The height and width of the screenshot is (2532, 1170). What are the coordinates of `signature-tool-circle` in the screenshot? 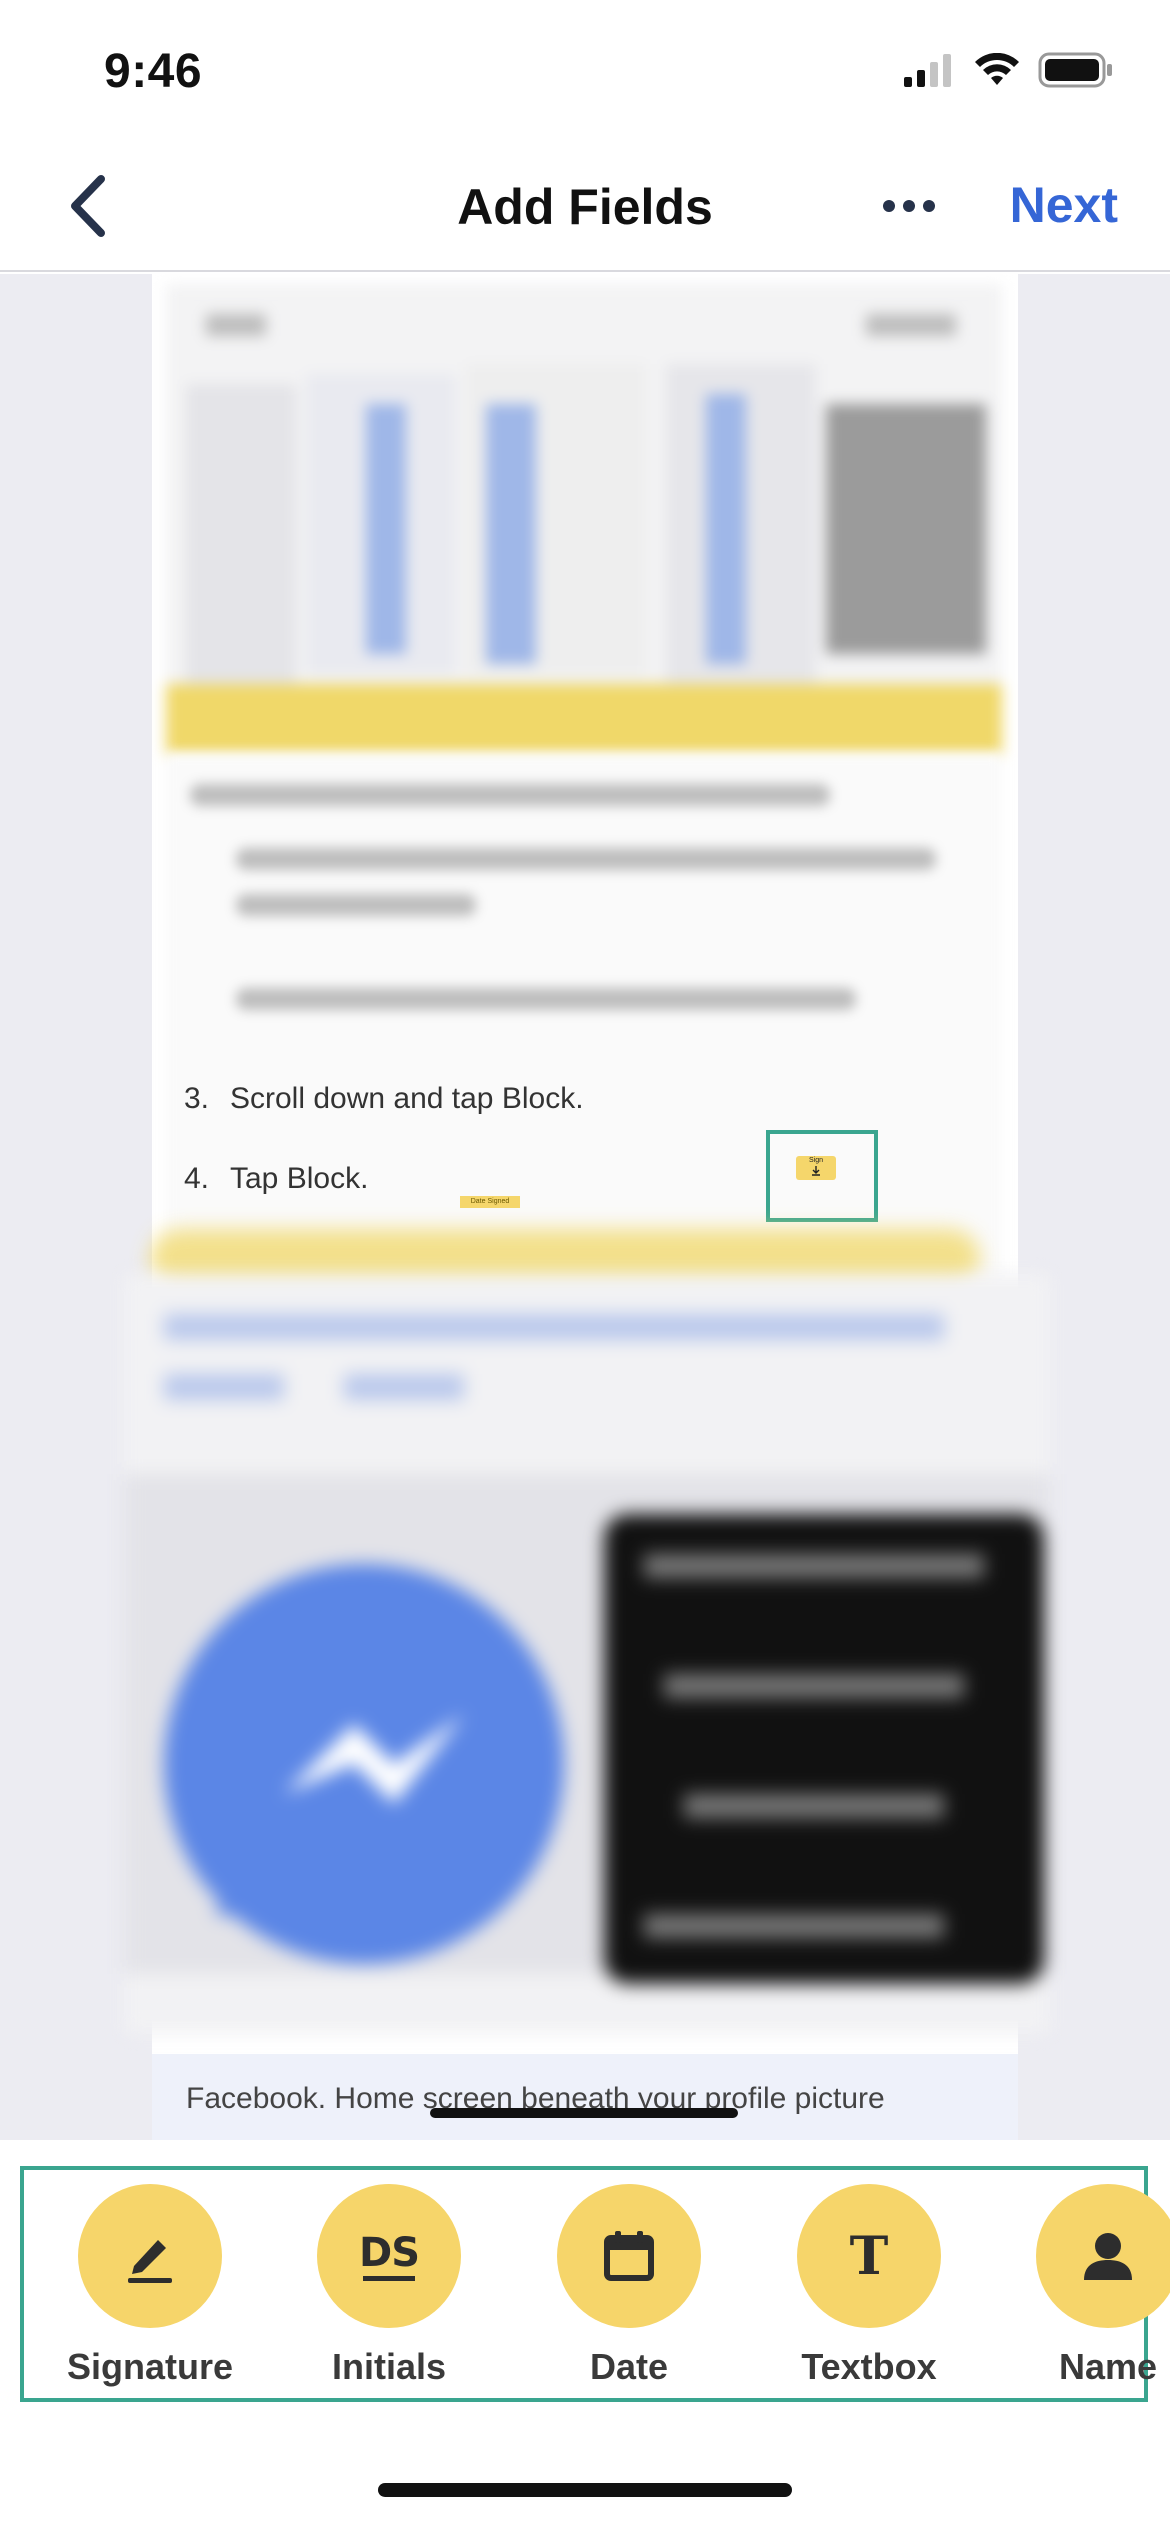 It's located at (150, 2256).